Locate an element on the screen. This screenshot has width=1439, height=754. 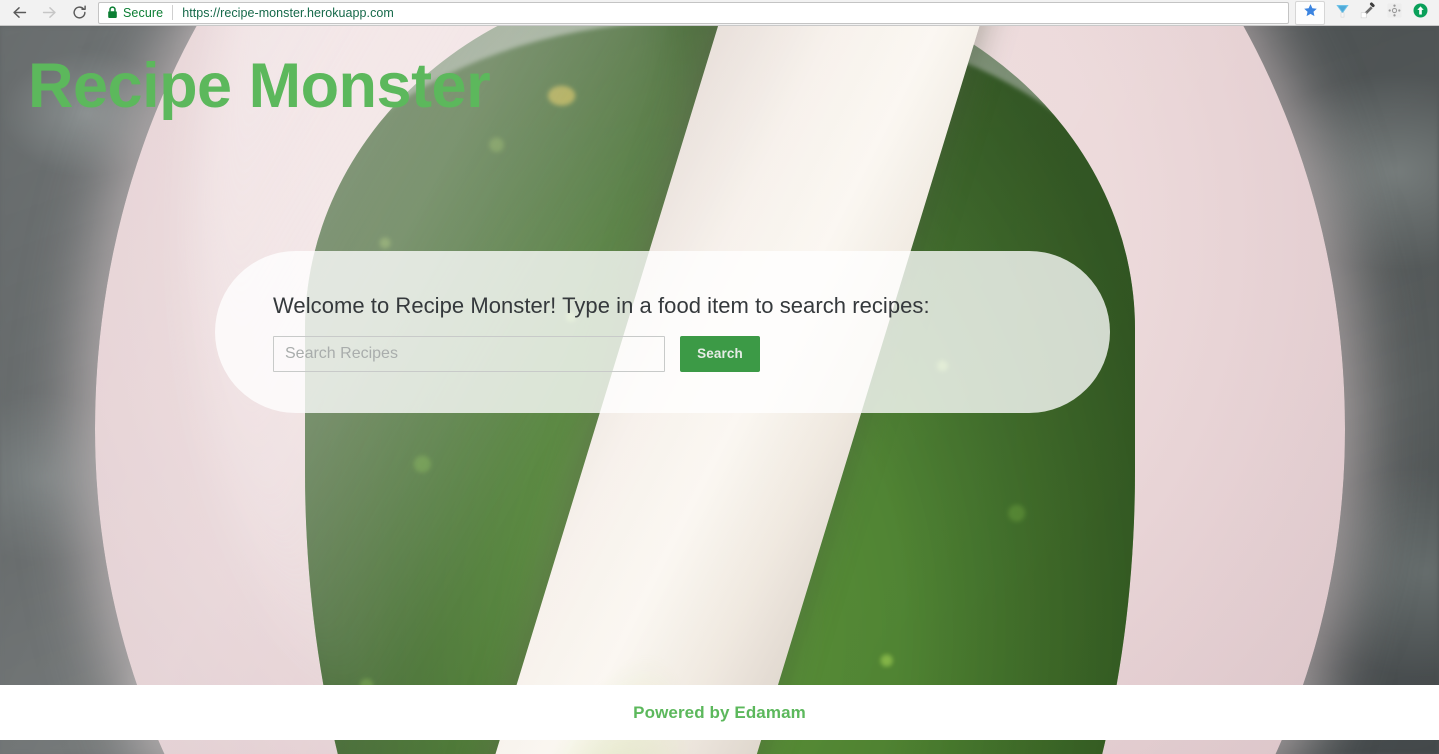
security-status-label: Secure is located at coordinates (143, 12).